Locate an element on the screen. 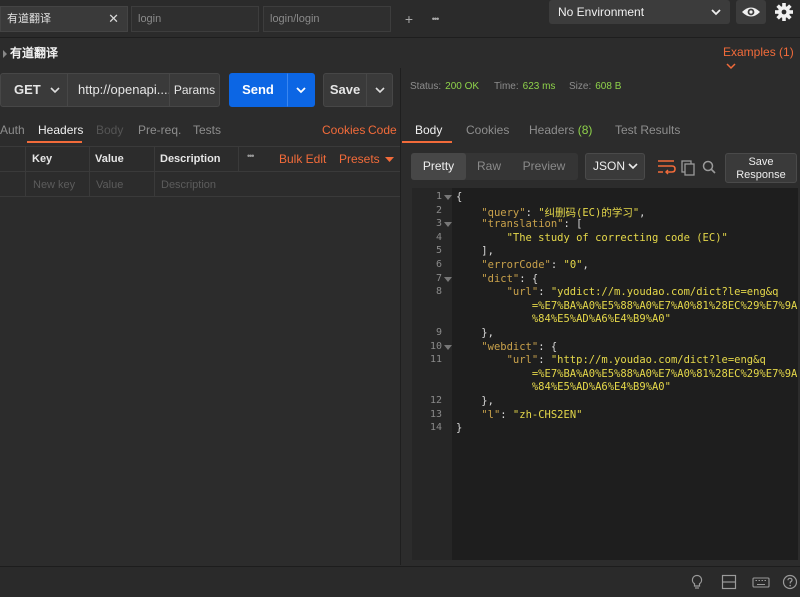 This screenshot has height=597, width=800. method-select: GET is located at coordinates (34, 90).